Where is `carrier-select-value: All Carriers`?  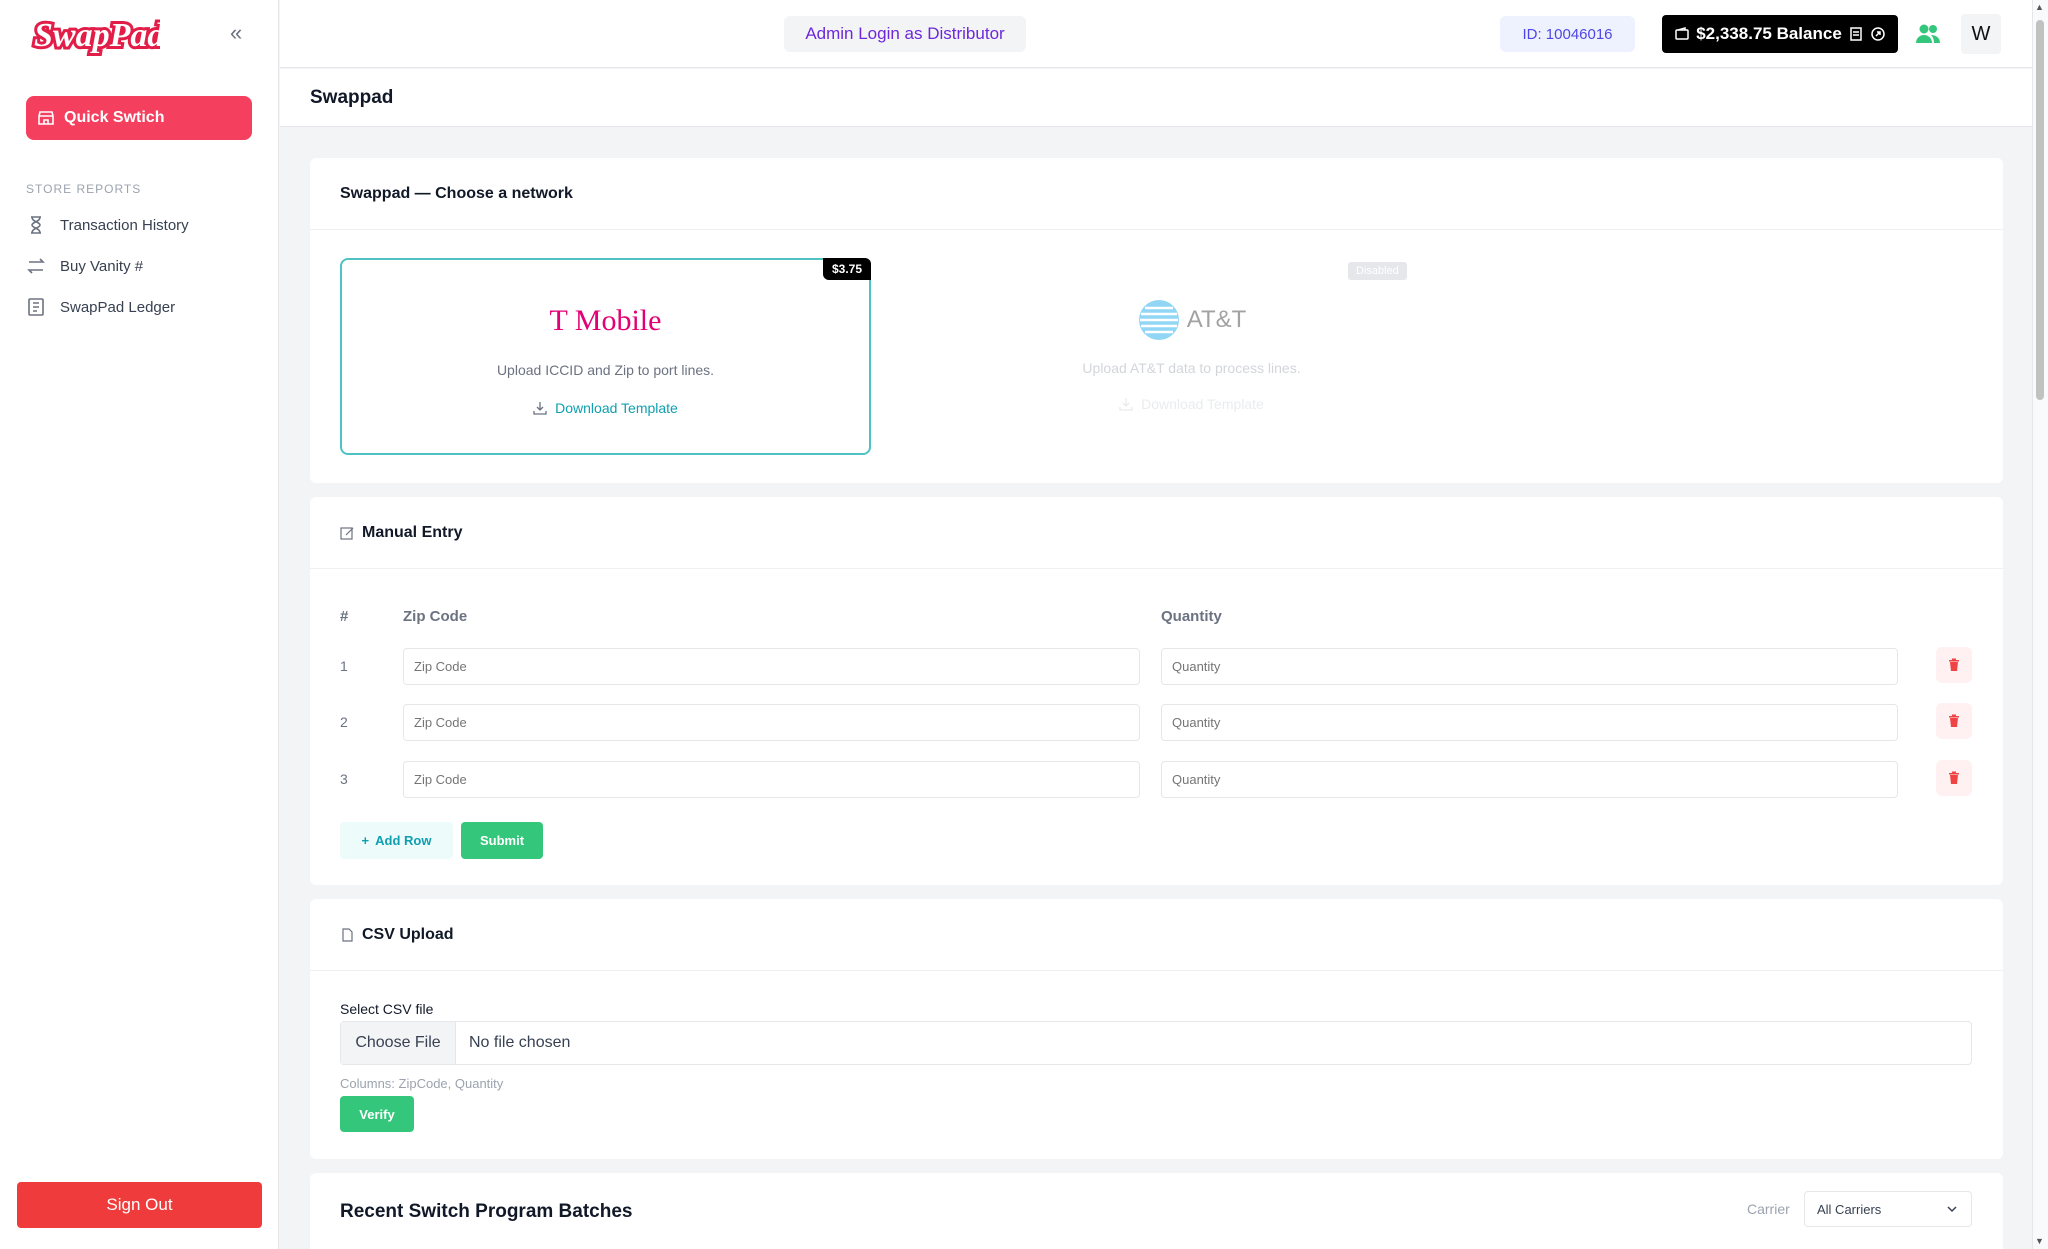 carrier-select-value: All Carriers is located at coordinates (1849, 1209).